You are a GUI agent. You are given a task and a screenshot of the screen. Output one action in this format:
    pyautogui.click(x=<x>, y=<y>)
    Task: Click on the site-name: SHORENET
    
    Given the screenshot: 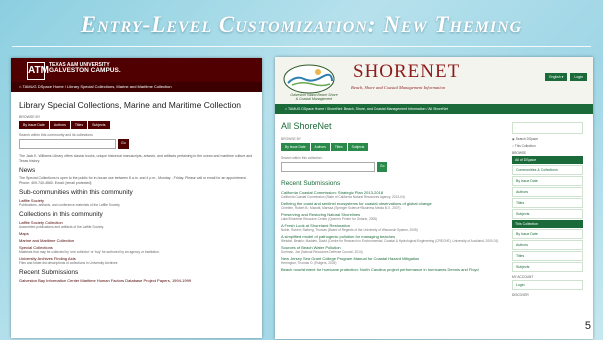 What is the action you would take?
    pyautogui.click(x=407, y=71)
    